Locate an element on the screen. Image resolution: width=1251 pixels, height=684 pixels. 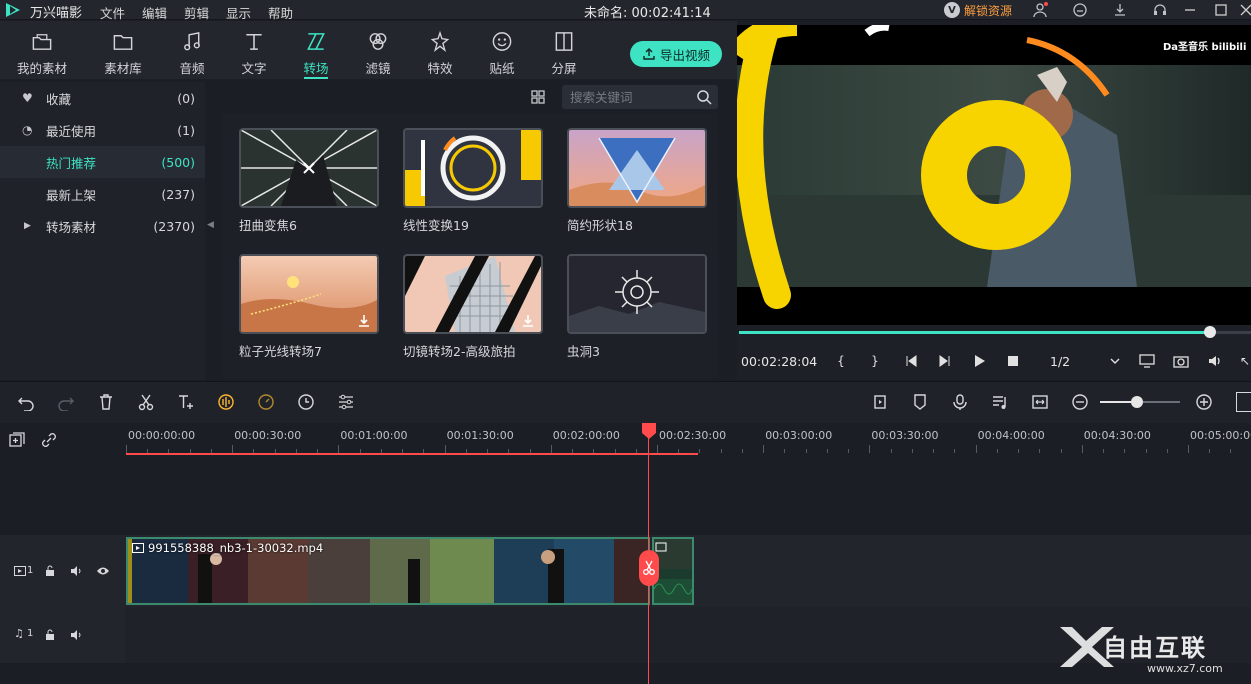
duration-clock-icon is located at coordinates (306, 402).